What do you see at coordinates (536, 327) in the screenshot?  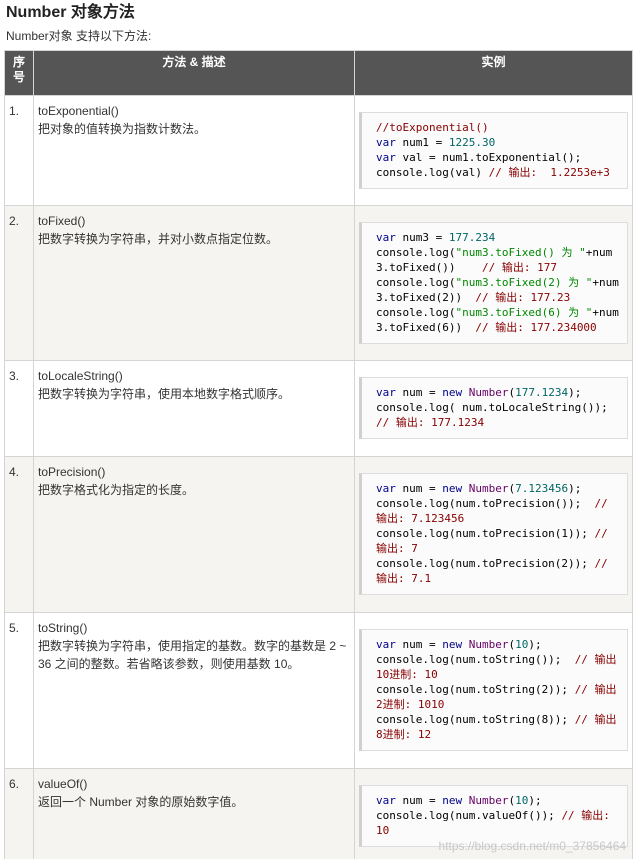 I see `code-token: // 输出: 177.234000` at bounding box center [536, 327].